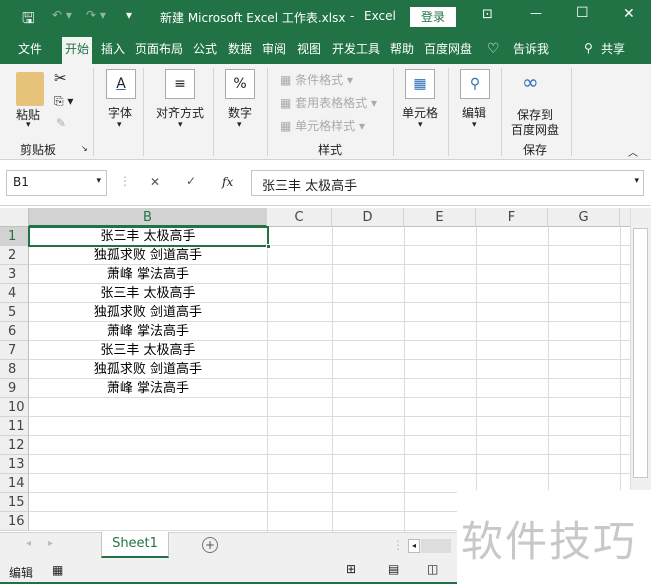 The height and width of the screenshot is (584, 651). What do you see at coordinates (205, 52) in the screenshot?
I see `tab-formulas: 公式` at bounding box center [205, 52].